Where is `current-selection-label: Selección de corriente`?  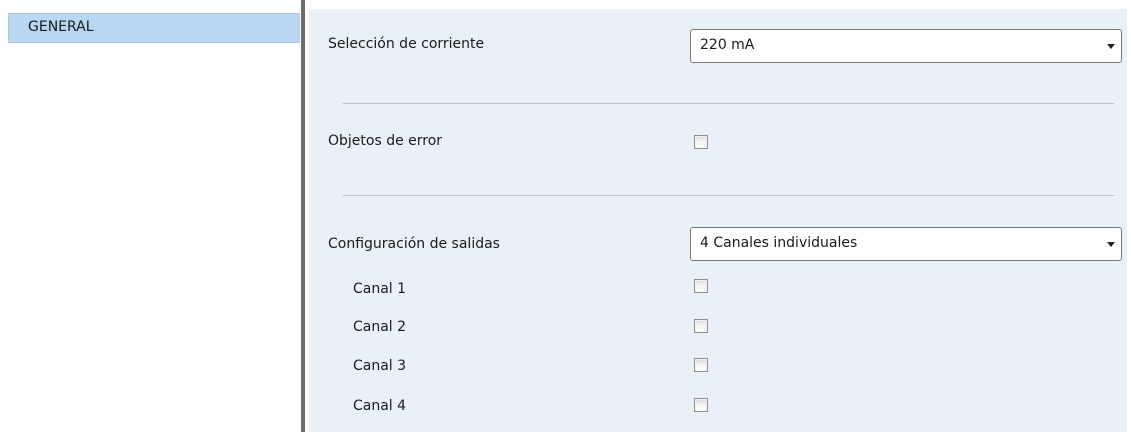 current-selection-label: Selección de corriente is located at coordinates (406, 44).